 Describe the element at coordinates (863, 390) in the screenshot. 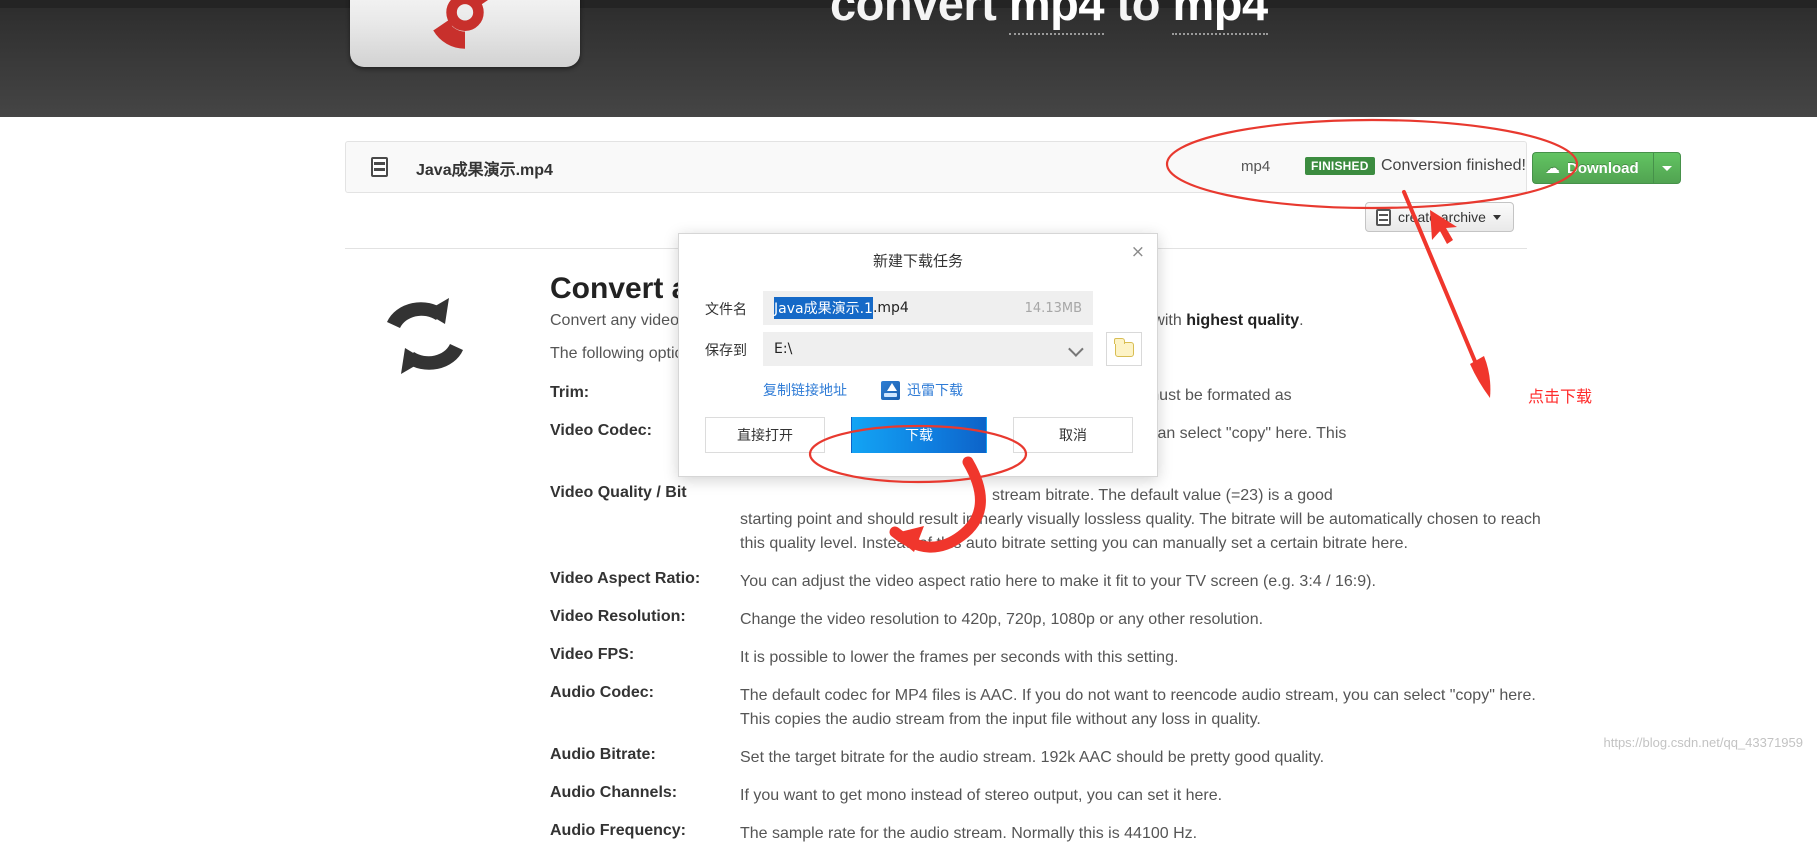

I see `dialog-links-row: 复制链接地址 迅雷下载` at that location.